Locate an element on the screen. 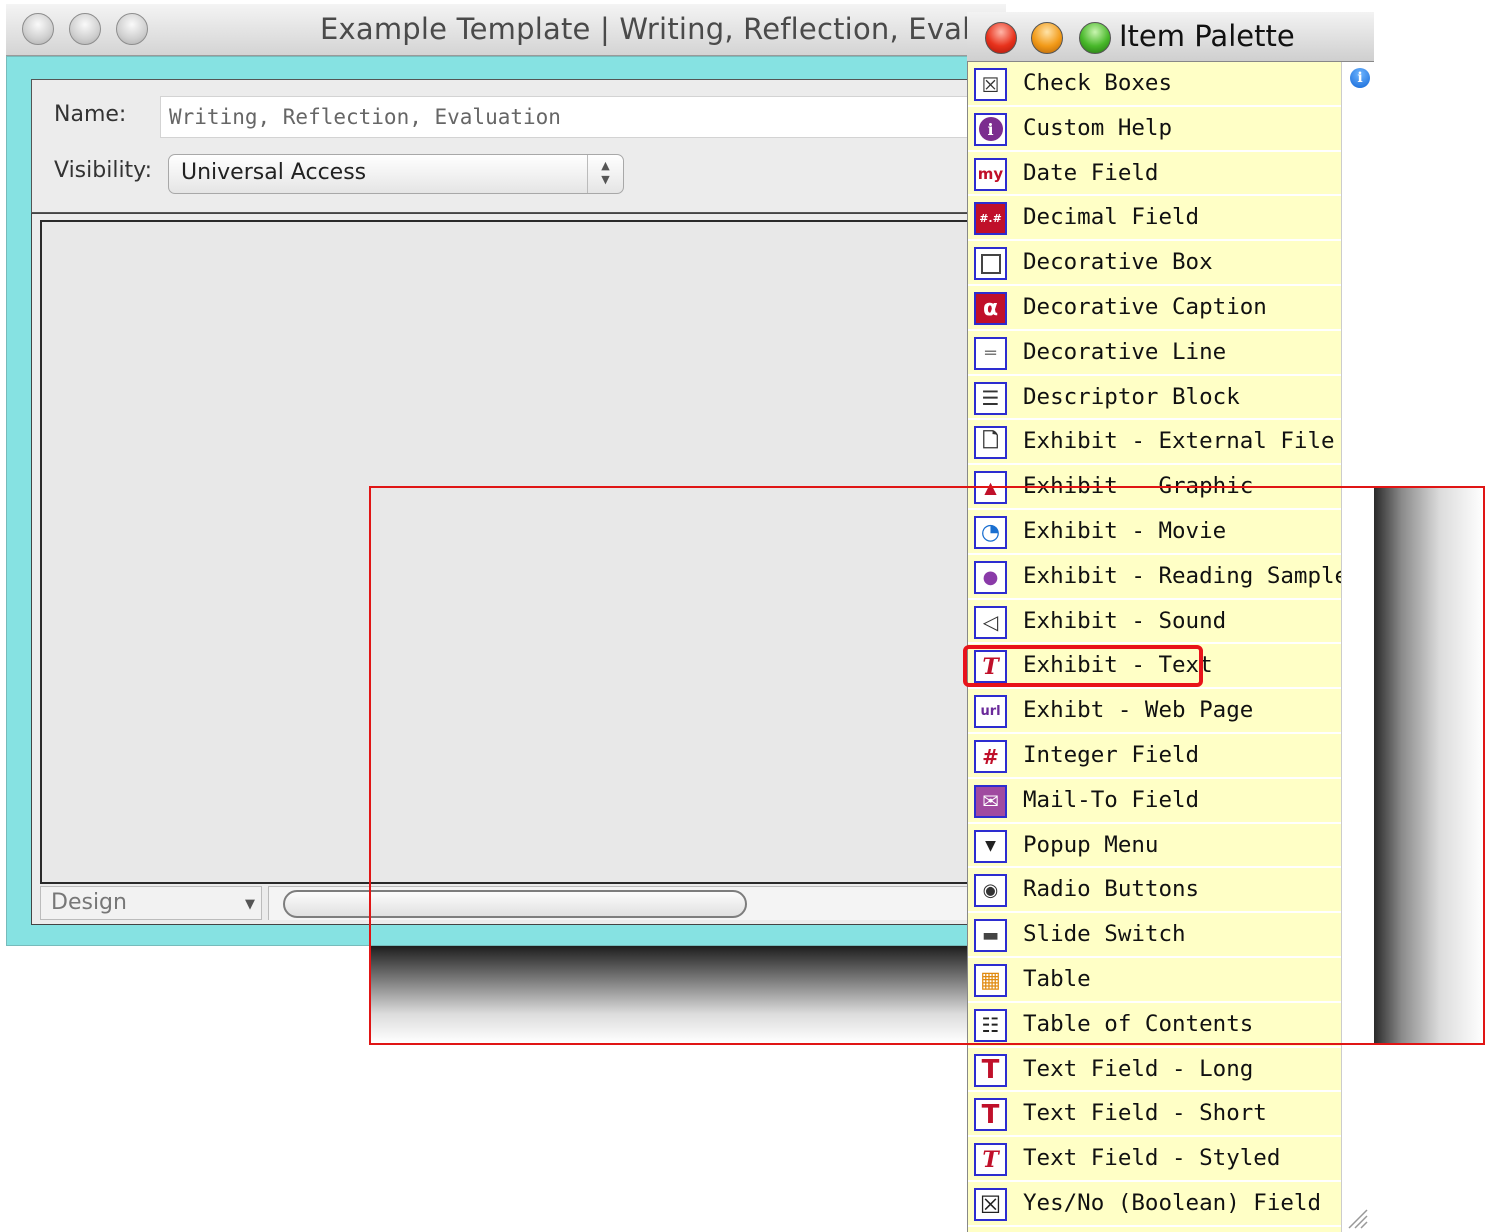  palette-item-custom-help: i Custom Help is located at coordinates (1155, 129).